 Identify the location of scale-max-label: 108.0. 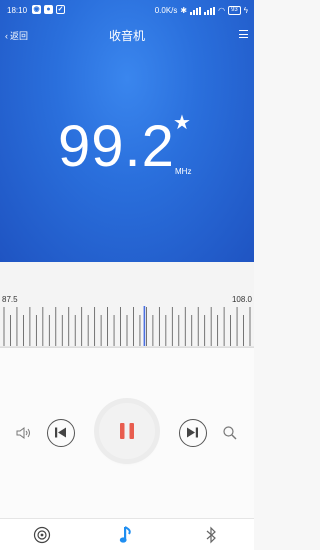
(241, 299).